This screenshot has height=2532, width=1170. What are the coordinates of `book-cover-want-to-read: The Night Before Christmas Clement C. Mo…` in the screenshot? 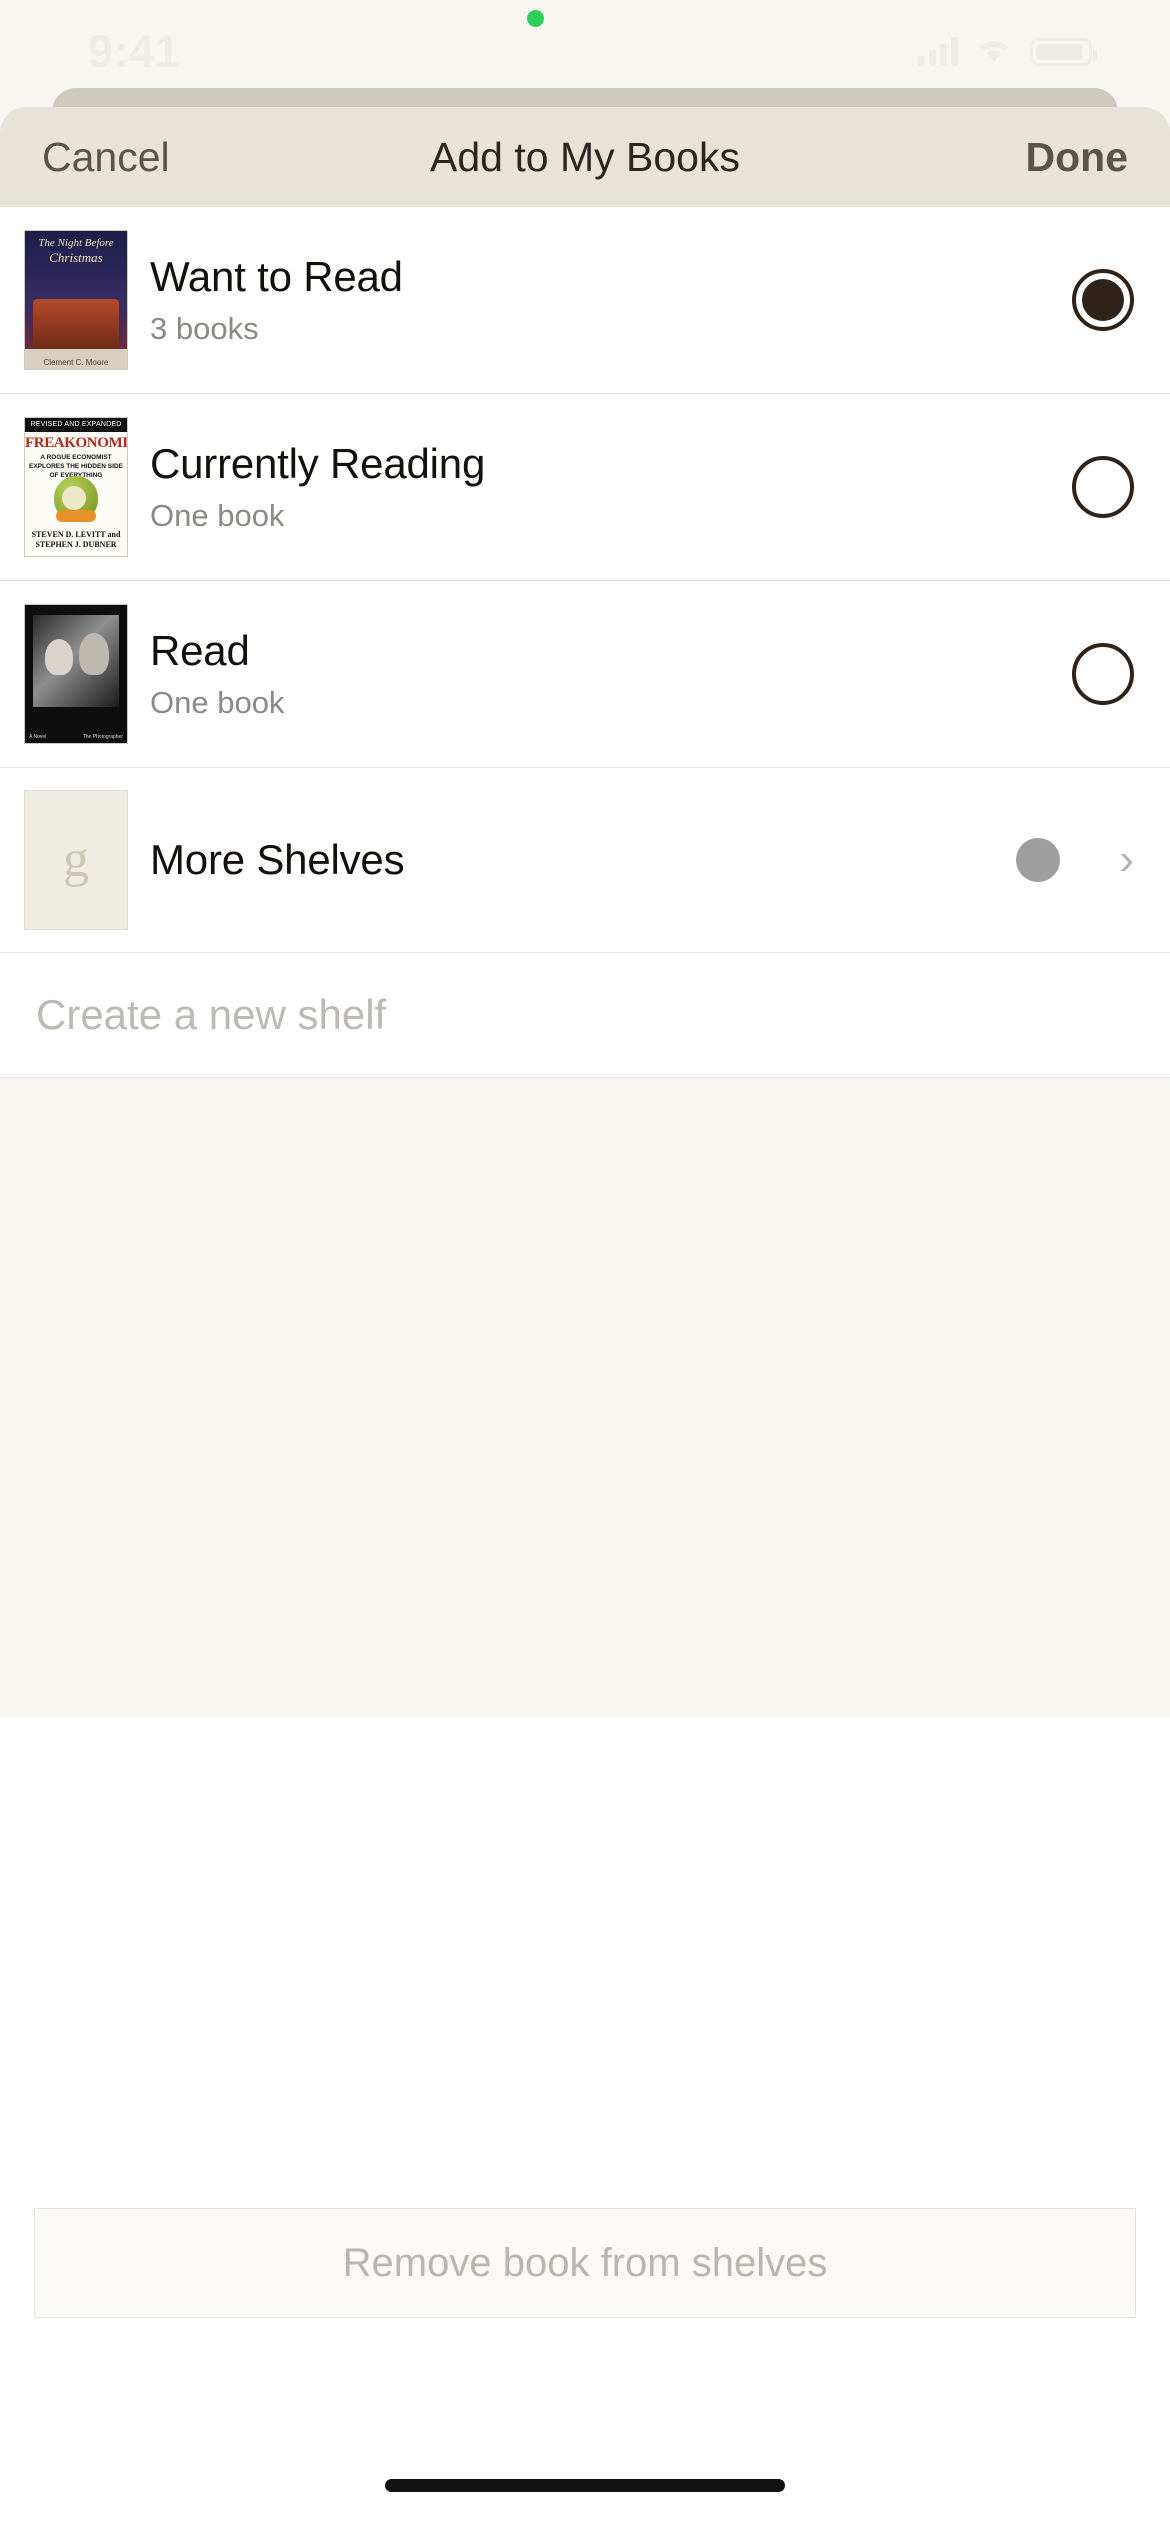 It's located at (76, 300).